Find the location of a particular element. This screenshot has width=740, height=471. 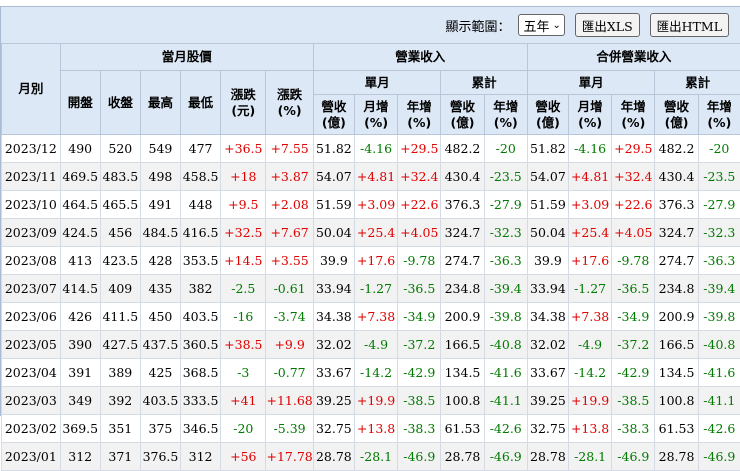

table-cell: +19.9 is located at coordinates (589, 401).